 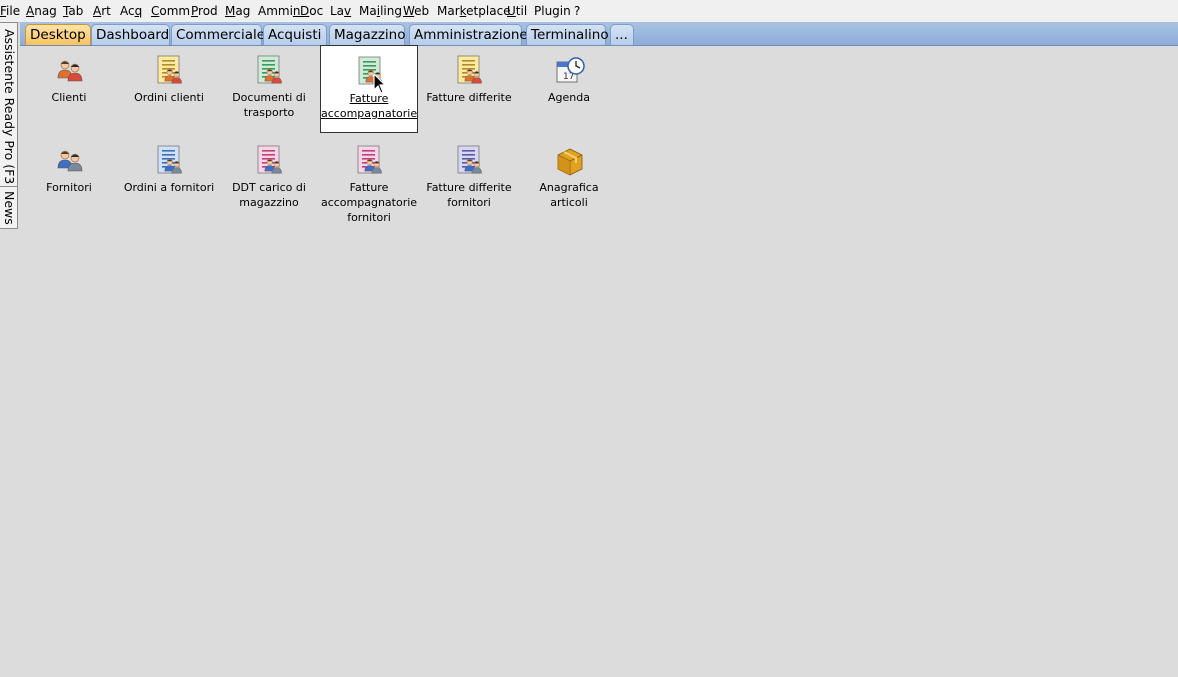 What do you see at coordinates (169, 187) in the screenshot?
I see `desktop-shortcut-label: Ordini a fornitori` at bounding box center [169, 187].